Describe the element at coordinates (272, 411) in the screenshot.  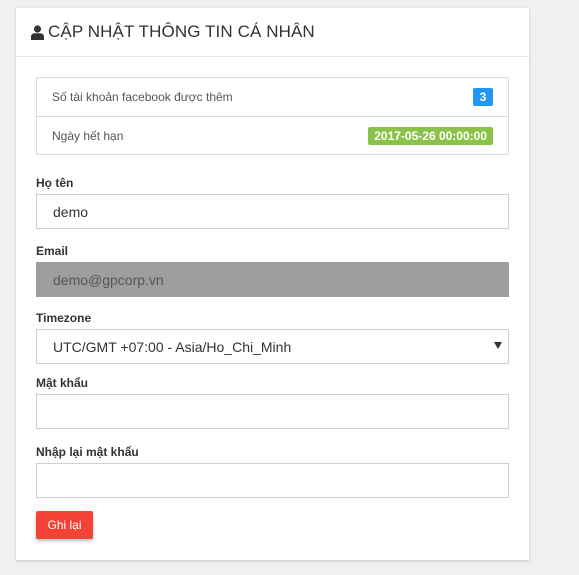
I see `password-input` at that location.